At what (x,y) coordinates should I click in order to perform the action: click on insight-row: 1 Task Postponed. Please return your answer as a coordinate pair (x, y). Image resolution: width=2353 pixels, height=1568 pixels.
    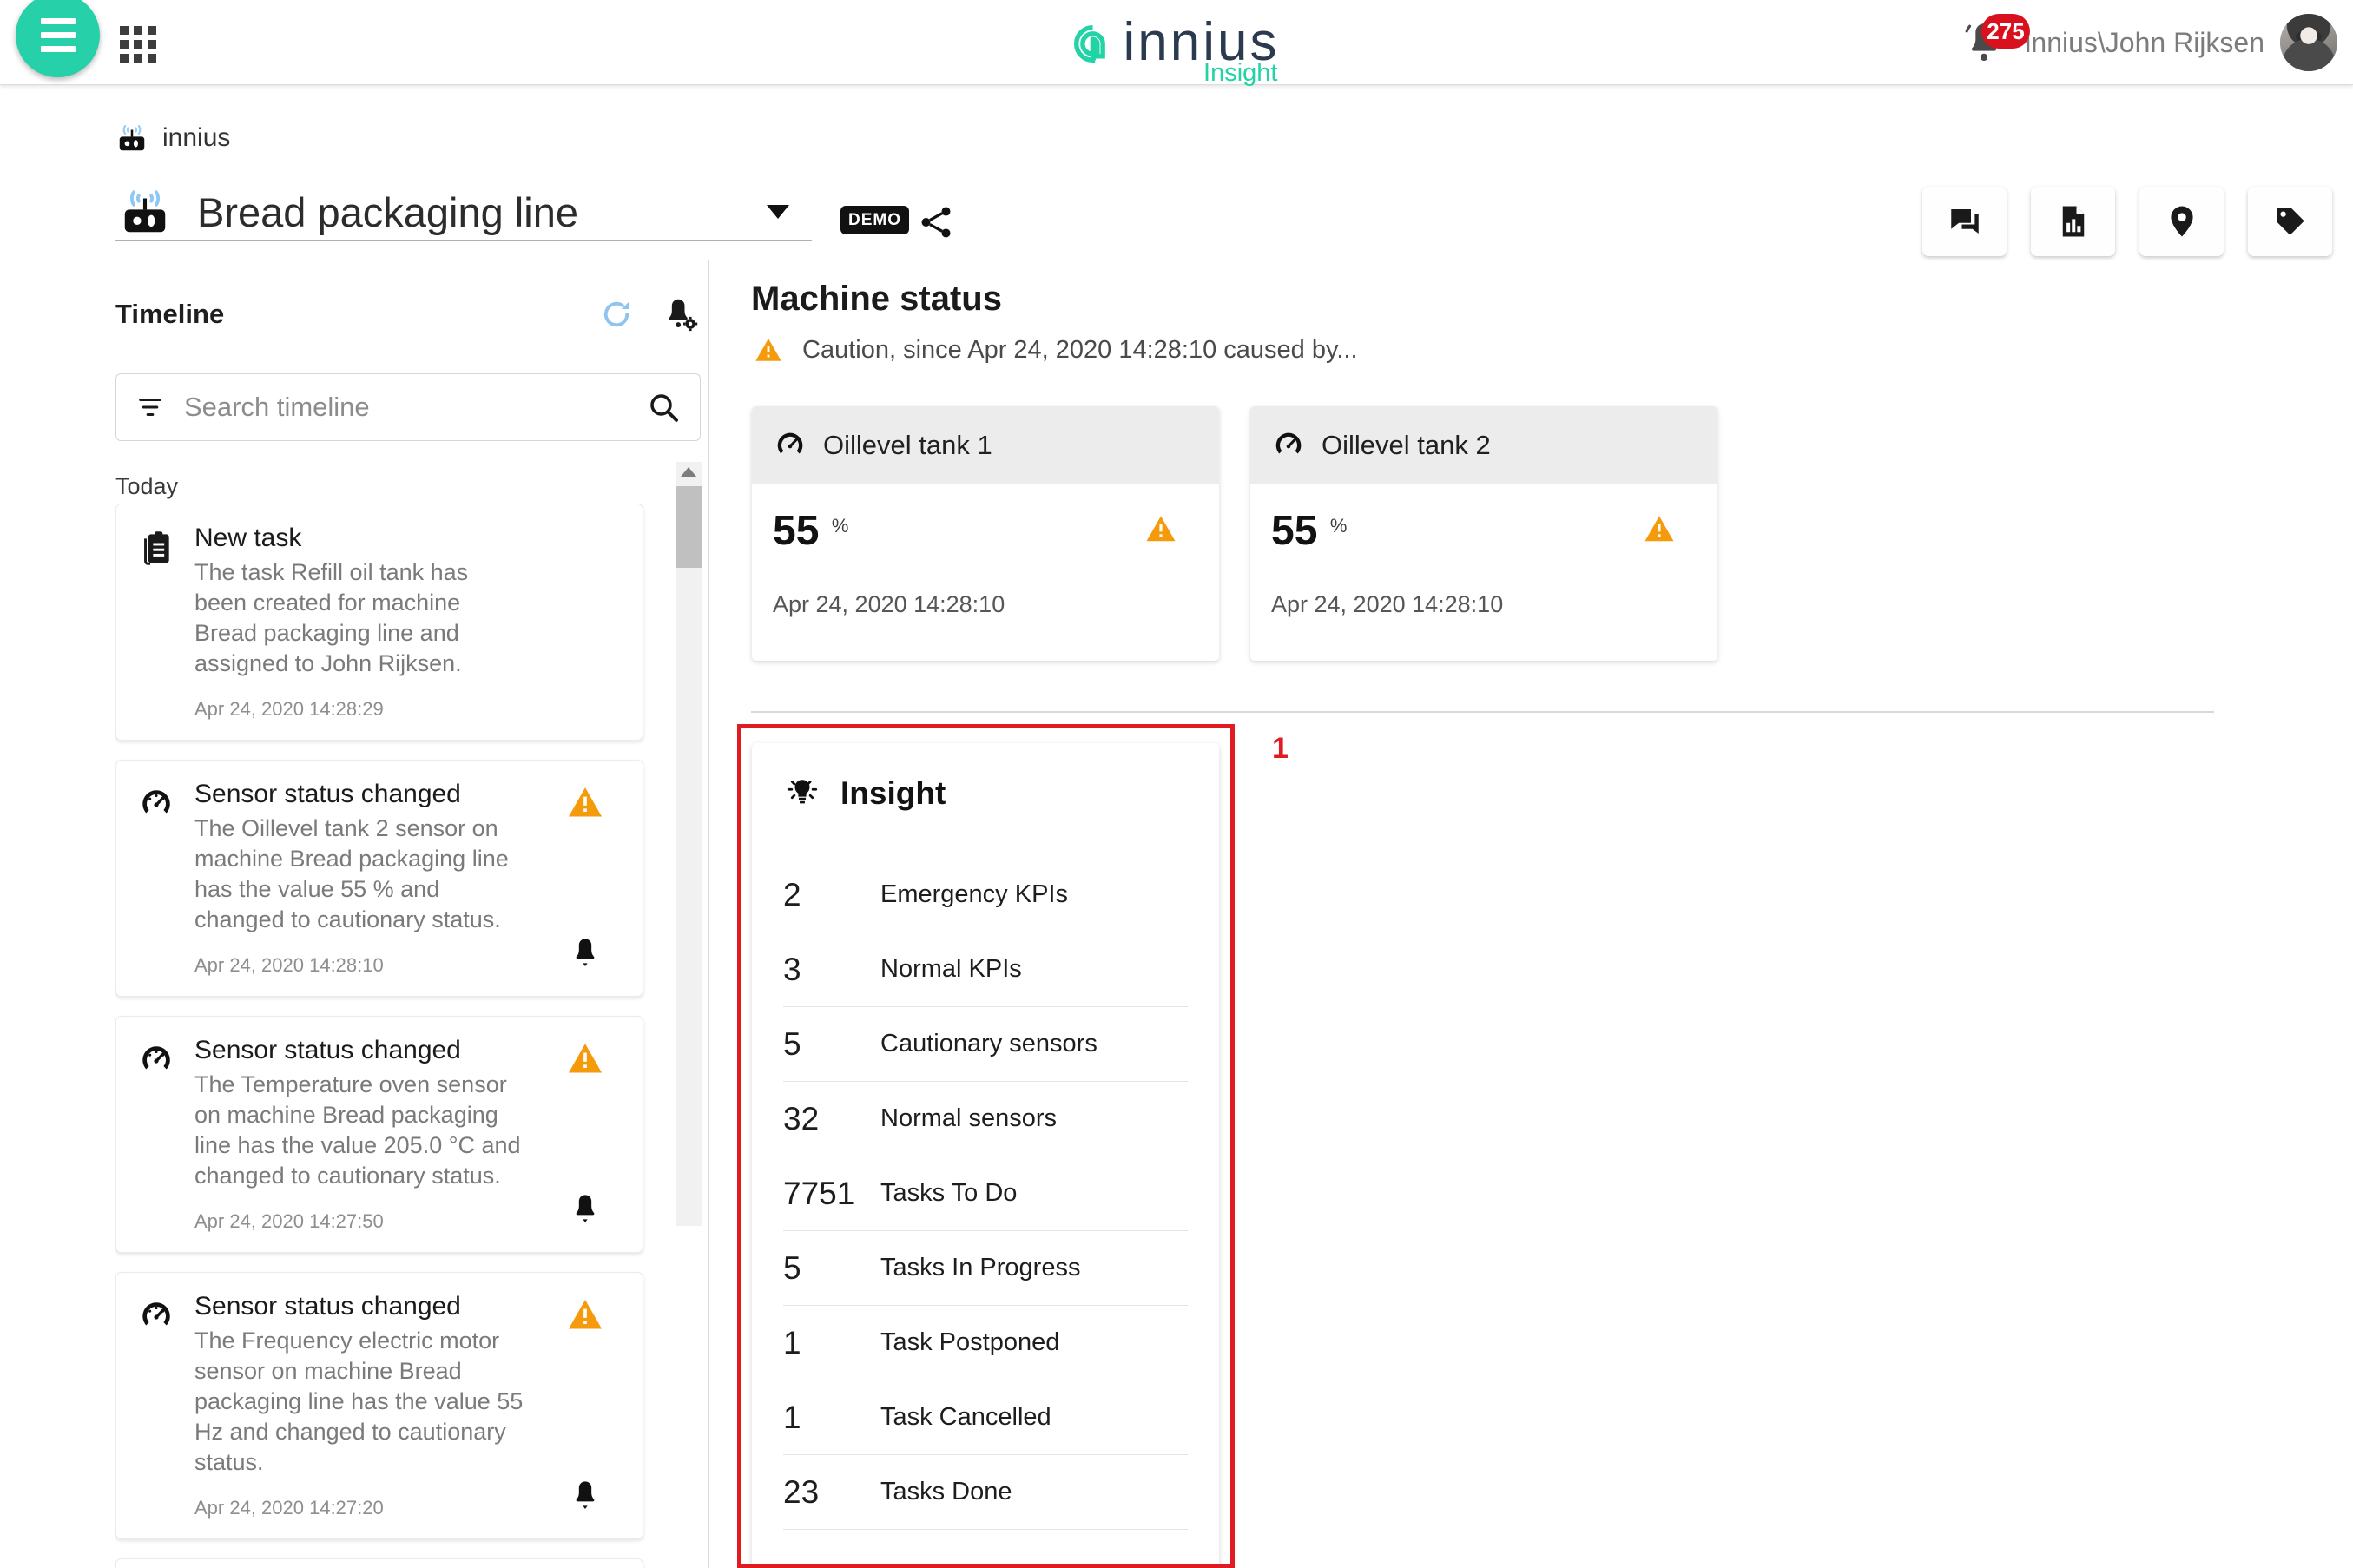
    Looking at the image, I should click on (985, 1343).